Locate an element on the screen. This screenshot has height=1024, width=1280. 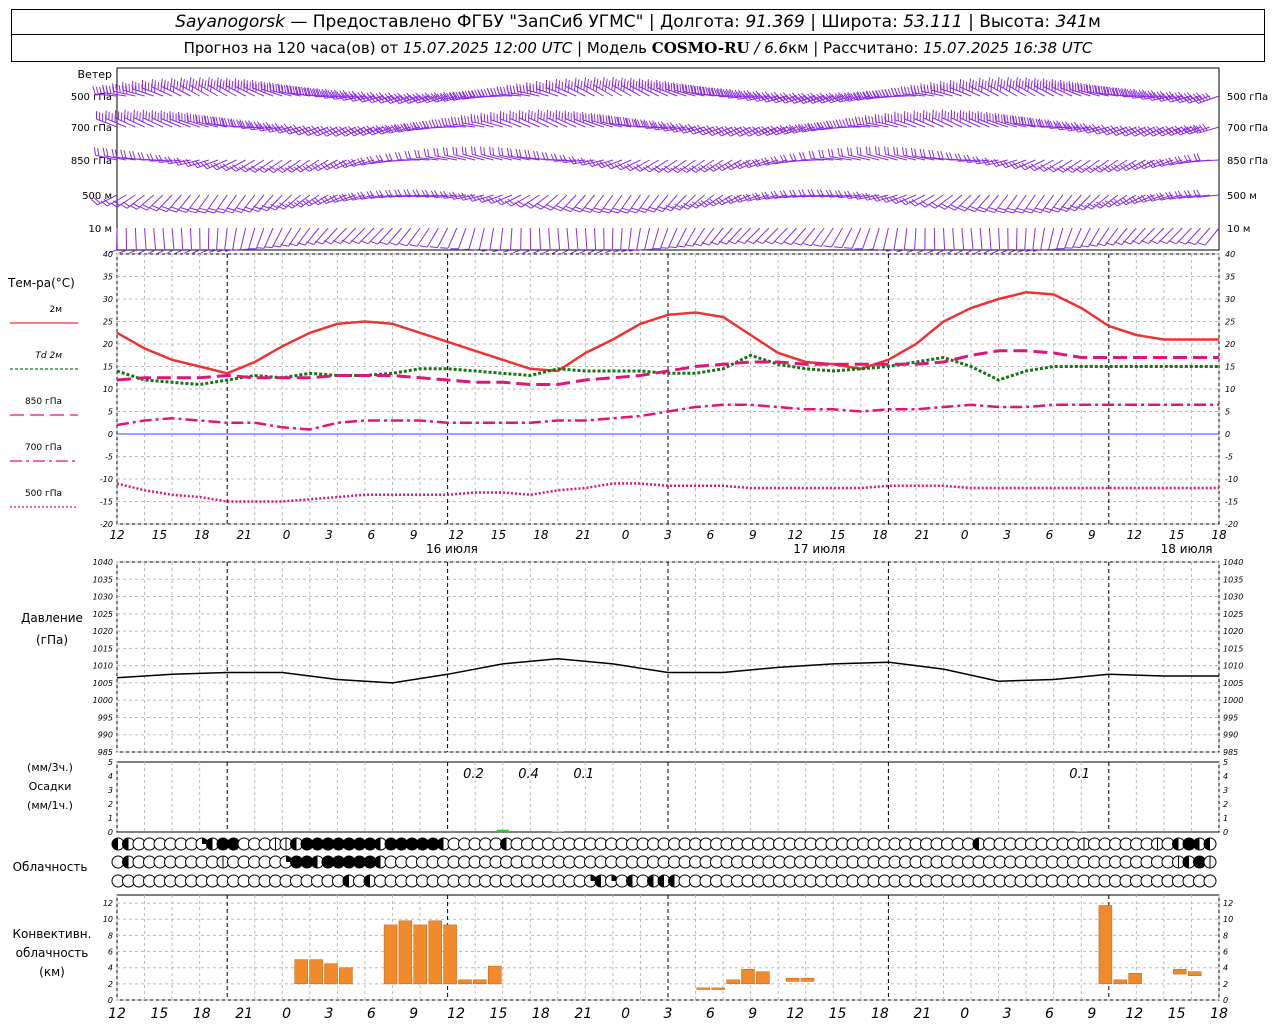
conv-tick-left: 6 is located at coordinates (110, 952).